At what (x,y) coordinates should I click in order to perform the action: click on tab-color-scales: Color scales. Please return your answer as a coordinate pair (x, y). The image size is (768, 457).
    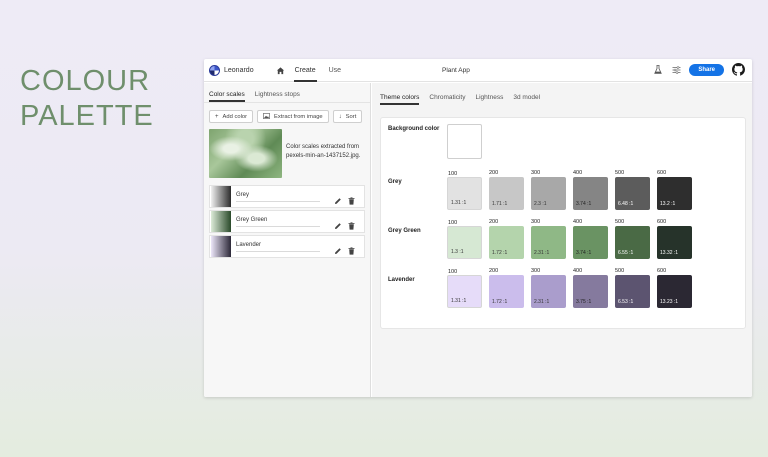
    Looking at the image, I should click on (227, 96).